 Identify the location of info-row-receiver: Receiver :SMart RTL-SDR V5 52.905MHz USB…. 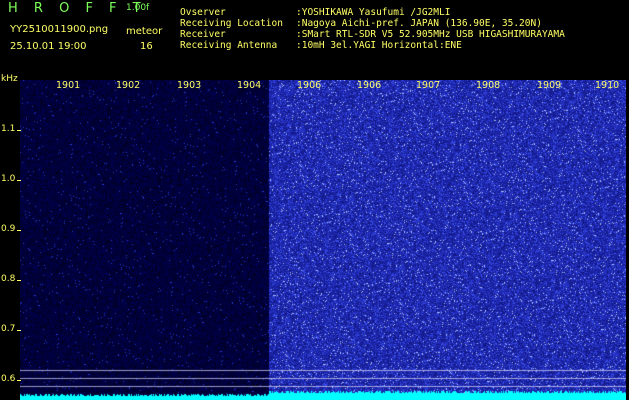
(372, 34).